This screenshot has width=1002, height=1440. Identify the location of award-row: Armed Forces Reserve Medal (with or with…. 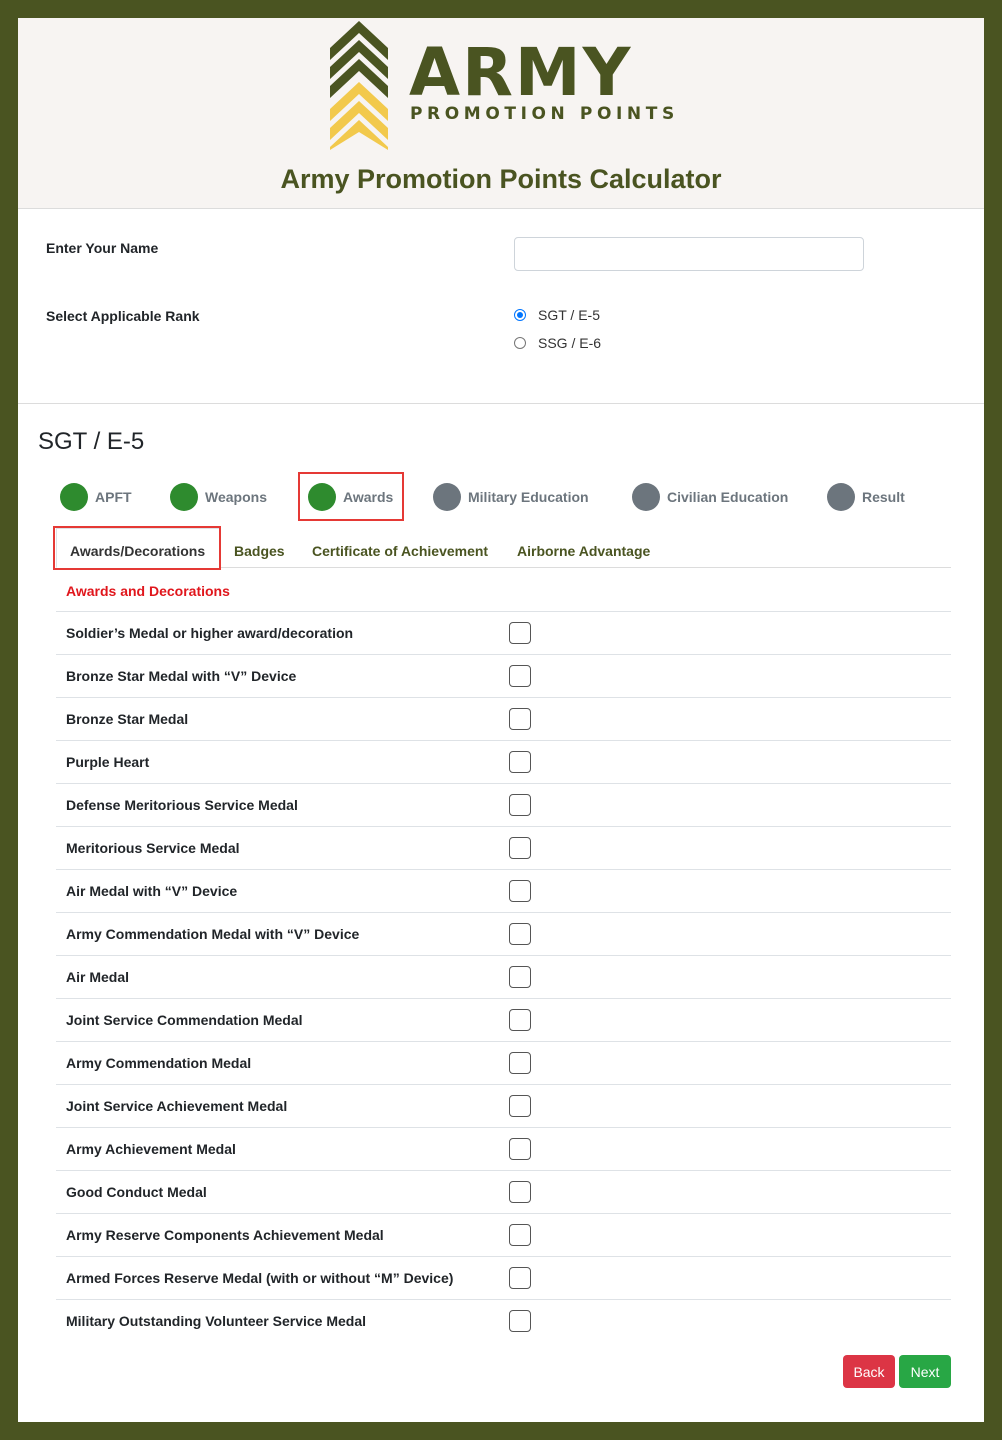
(503, 1277).